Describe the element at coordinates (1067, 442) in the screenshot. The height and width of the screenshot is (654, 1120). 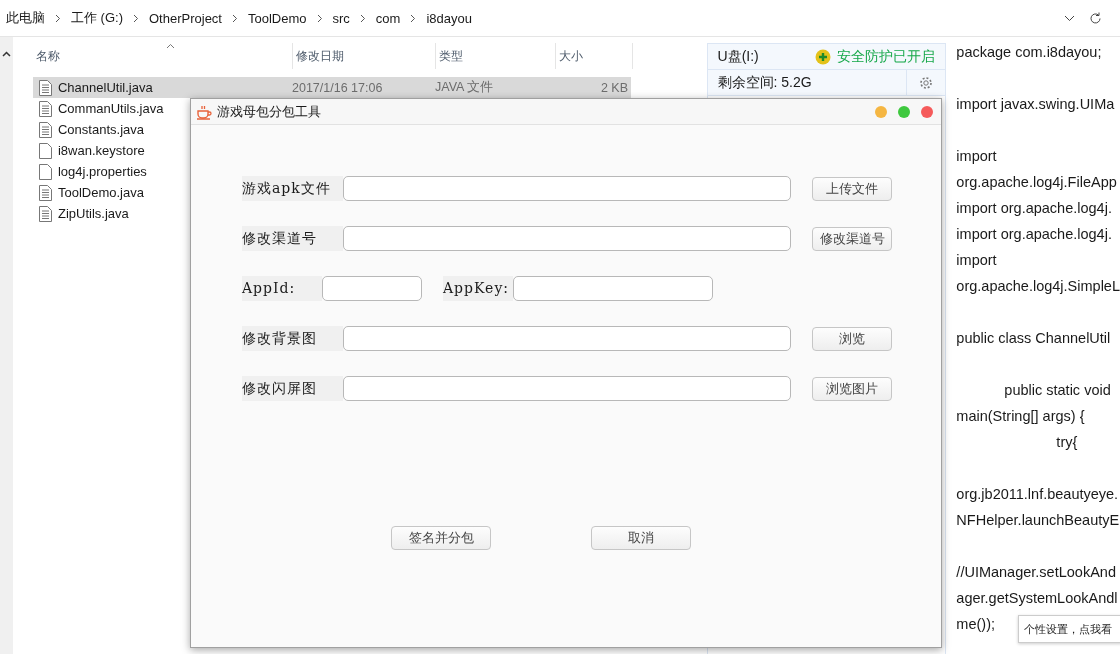
I see `code-line: try{` at that location.